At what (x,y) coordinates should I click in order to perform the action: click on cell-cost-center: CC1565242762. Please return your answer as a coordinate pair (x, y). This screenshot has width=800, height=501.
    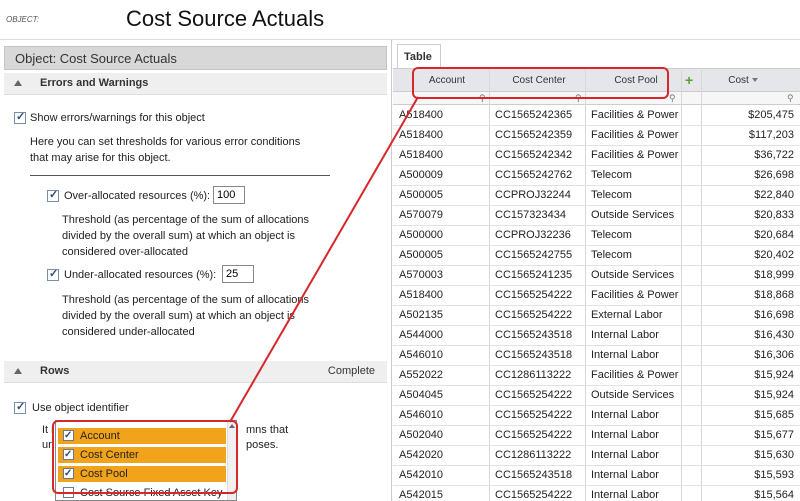
    Looking at the image, I should click on (534, 175).